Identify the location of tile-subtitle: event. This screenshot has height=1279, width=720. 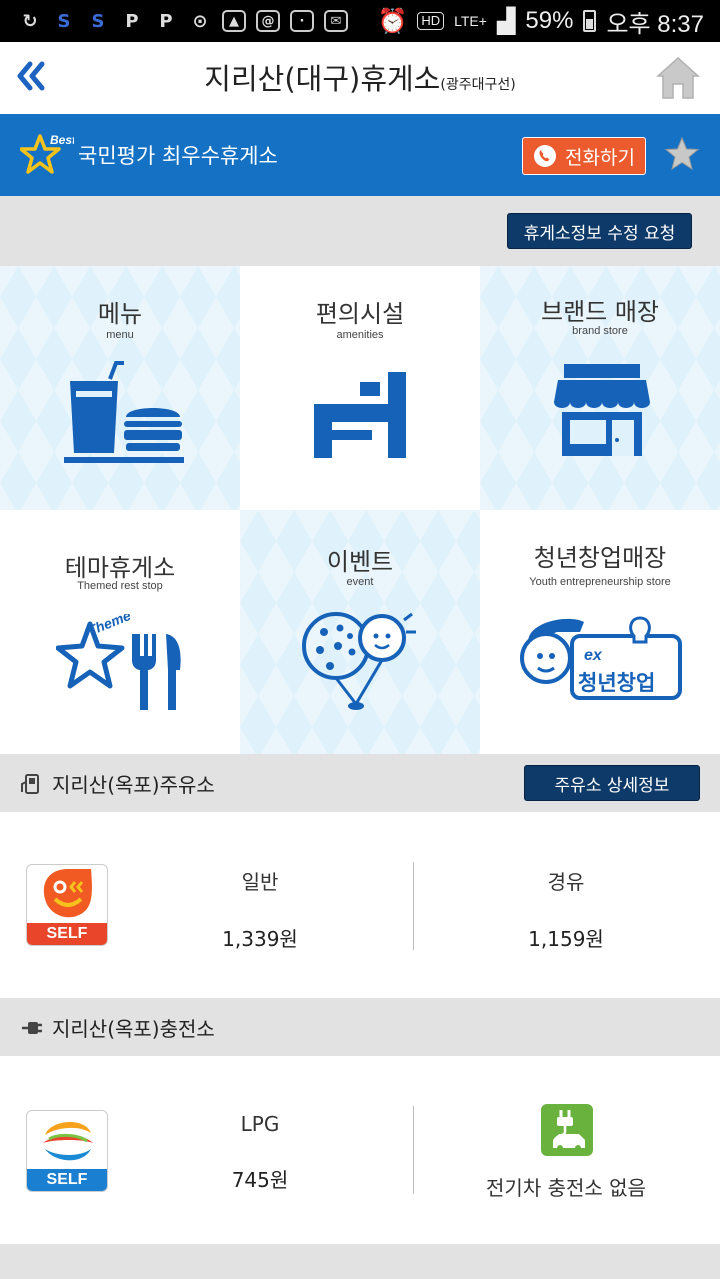
(360, 582).